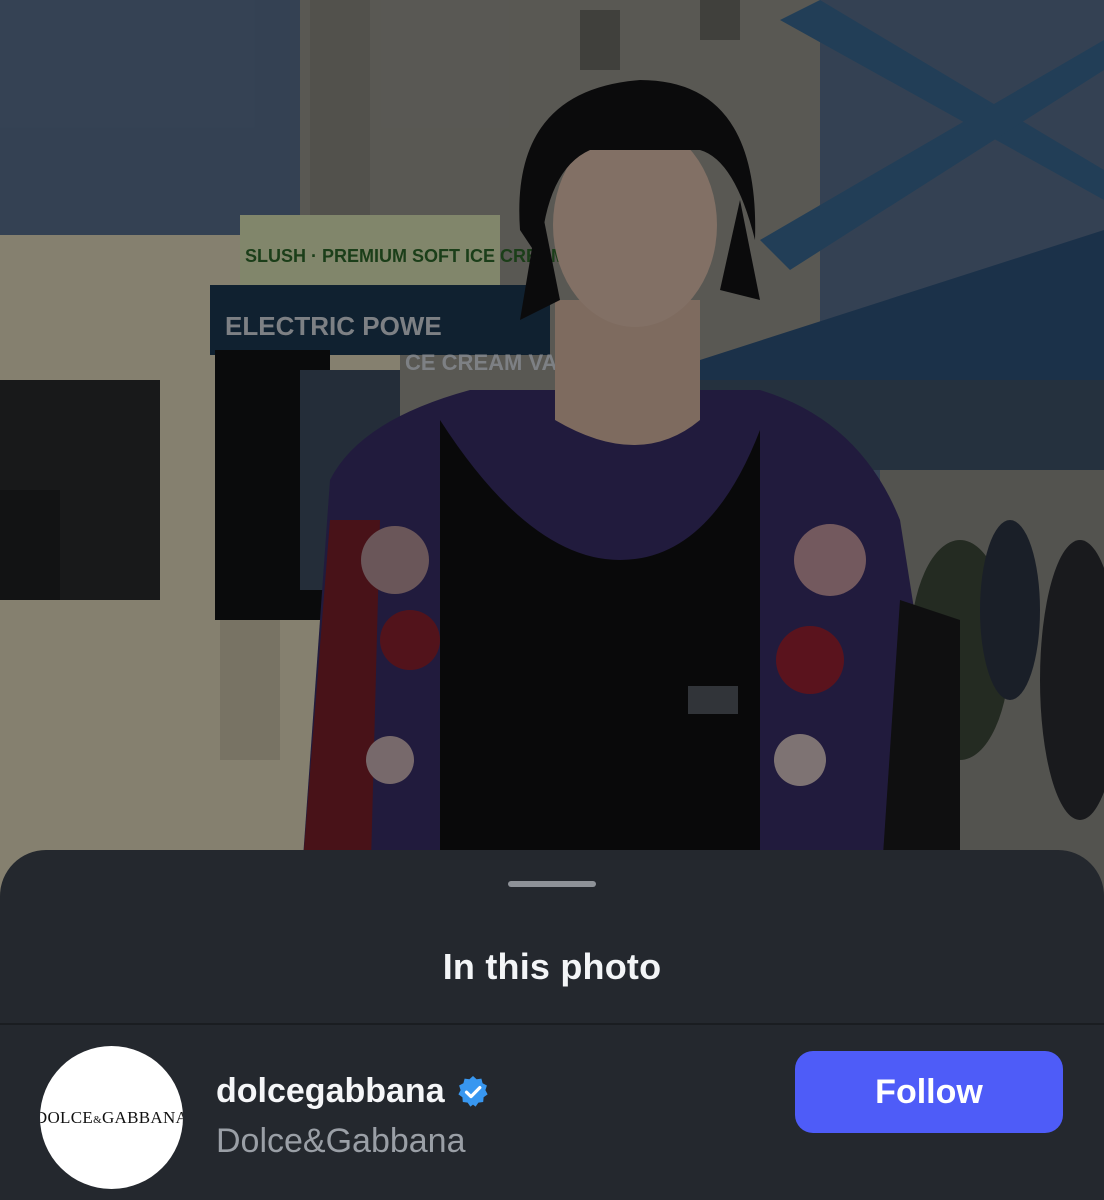 The height and width of the screenshot is (1200, 1104). What do you see at coordinates (97, 1119) in the screenshot?
I see `brand-logo-amp: &` at bounding box center [97, 1119].